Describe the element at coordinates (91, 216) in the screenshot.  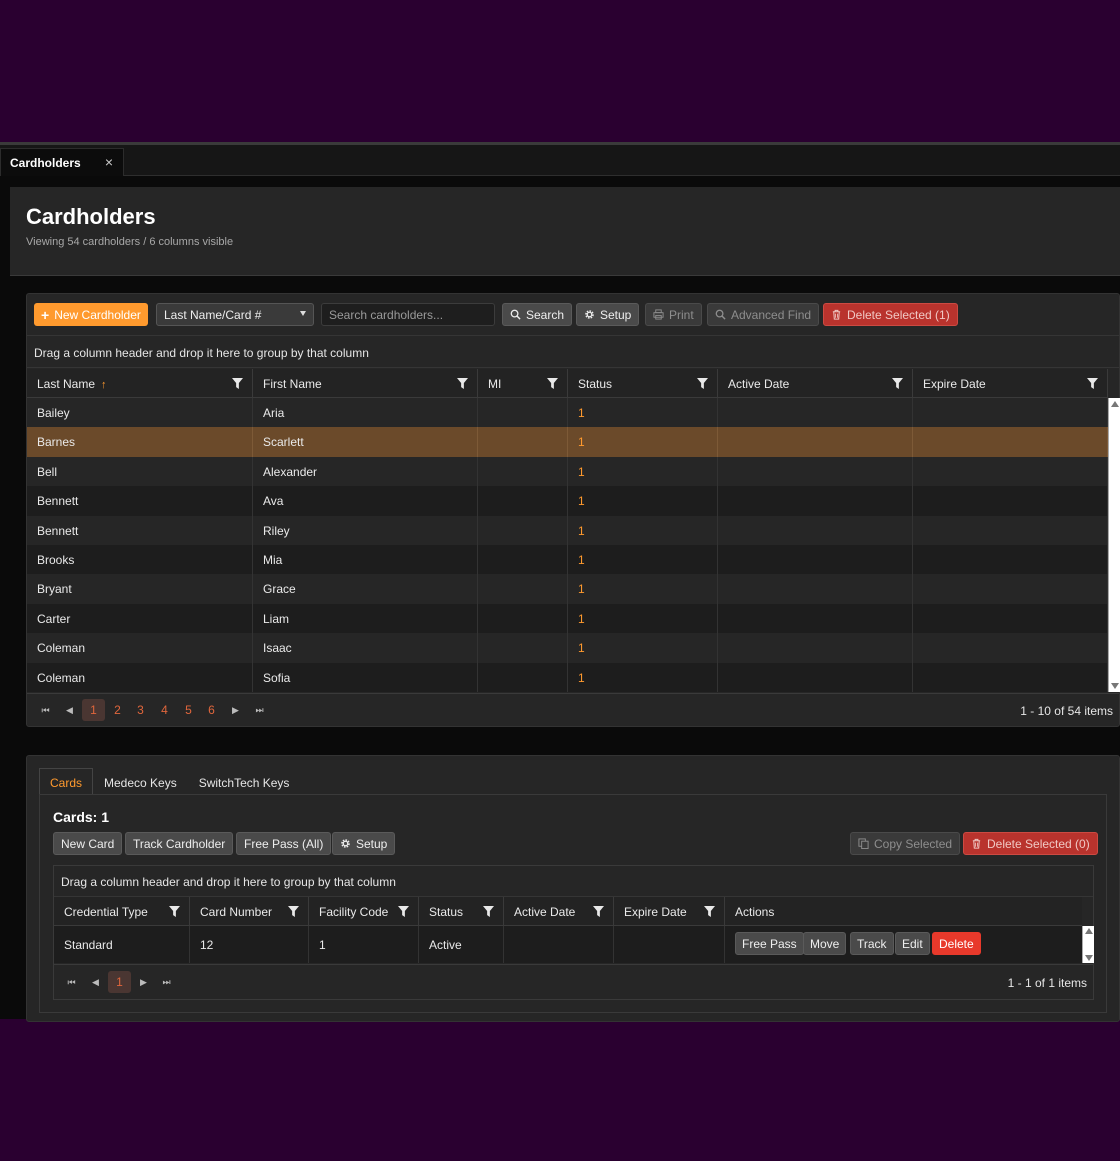
I see `page-title: Cardholders` at that location.